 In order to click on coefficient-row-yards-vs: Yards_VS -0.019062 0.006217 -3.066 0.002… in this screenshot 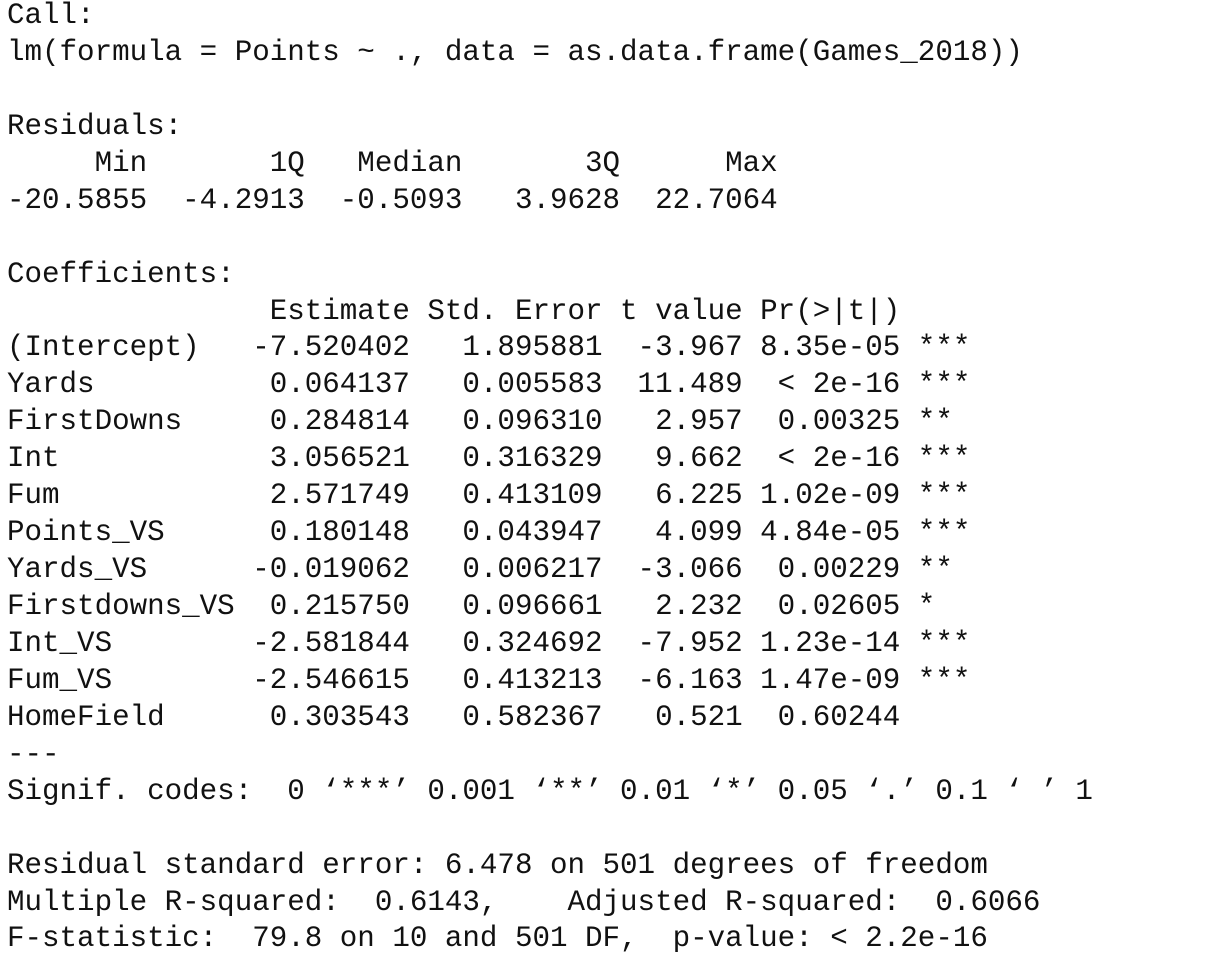, I will do `click(489, 570)`.